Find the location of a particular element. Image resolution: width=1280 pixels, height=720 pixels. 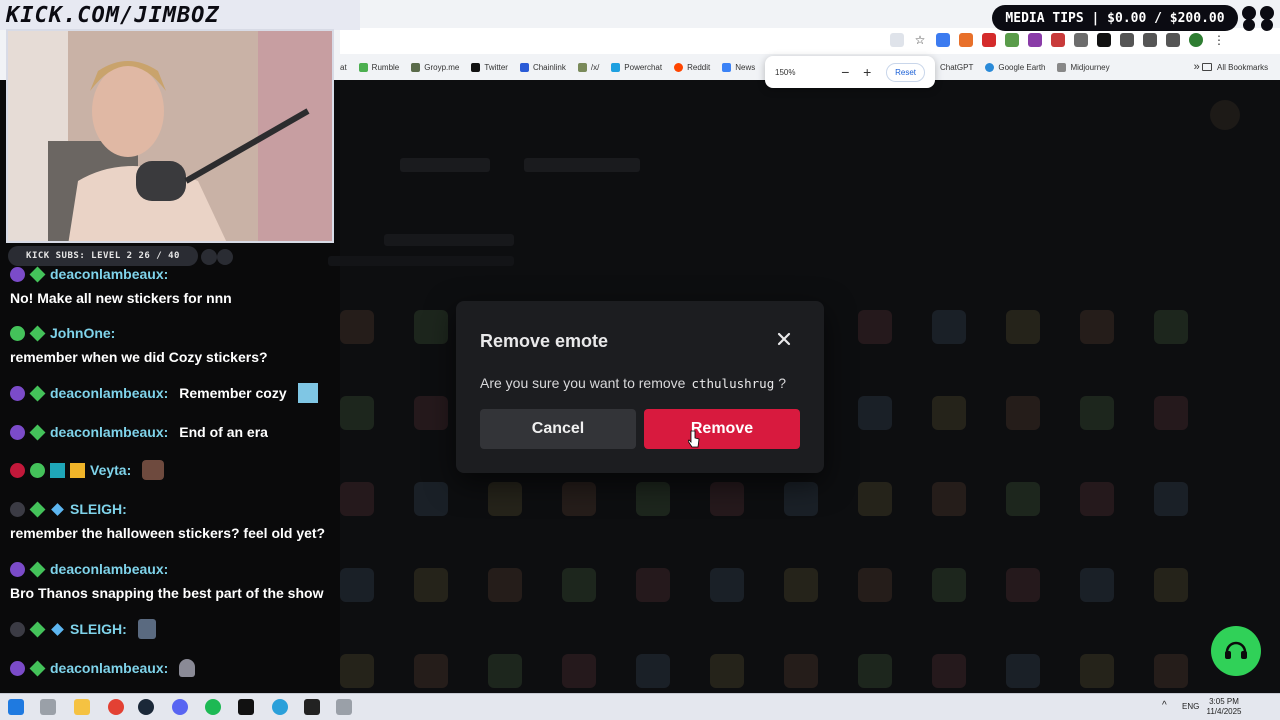

cat-icon is located at coordinates (1058, 40).